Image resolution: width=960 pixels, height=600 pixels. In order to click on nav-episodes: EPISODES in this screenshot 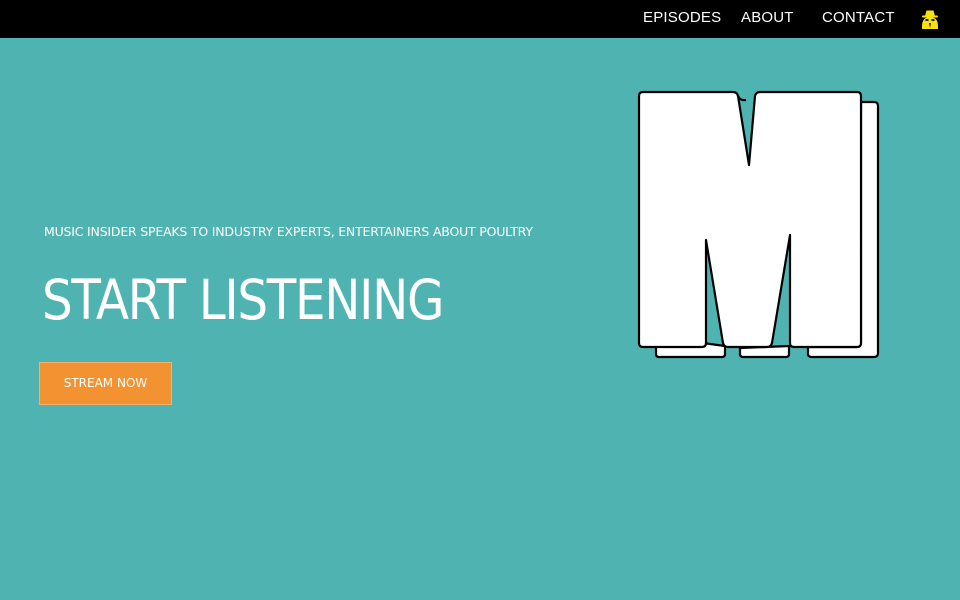, I will do `click(682, 19)`.